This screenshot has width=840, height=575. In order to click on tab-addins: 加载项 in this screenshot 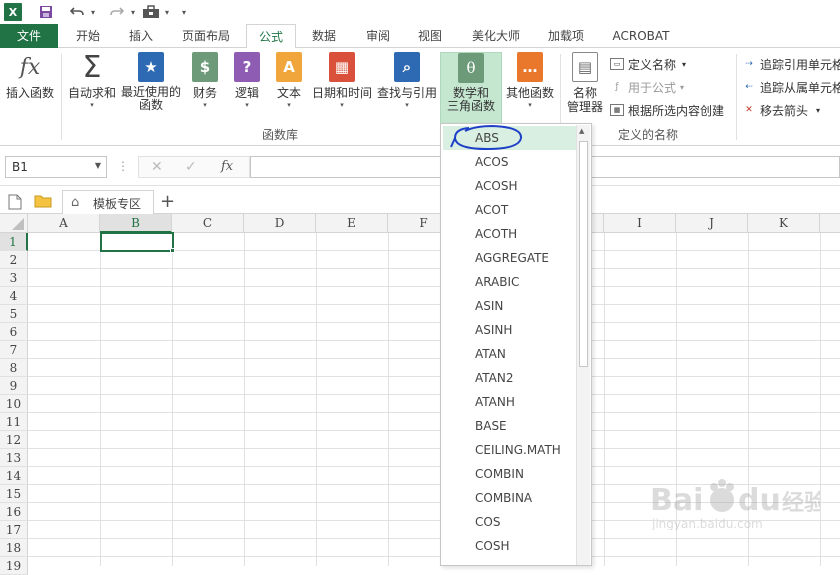, I will do `click(566, 36)`.